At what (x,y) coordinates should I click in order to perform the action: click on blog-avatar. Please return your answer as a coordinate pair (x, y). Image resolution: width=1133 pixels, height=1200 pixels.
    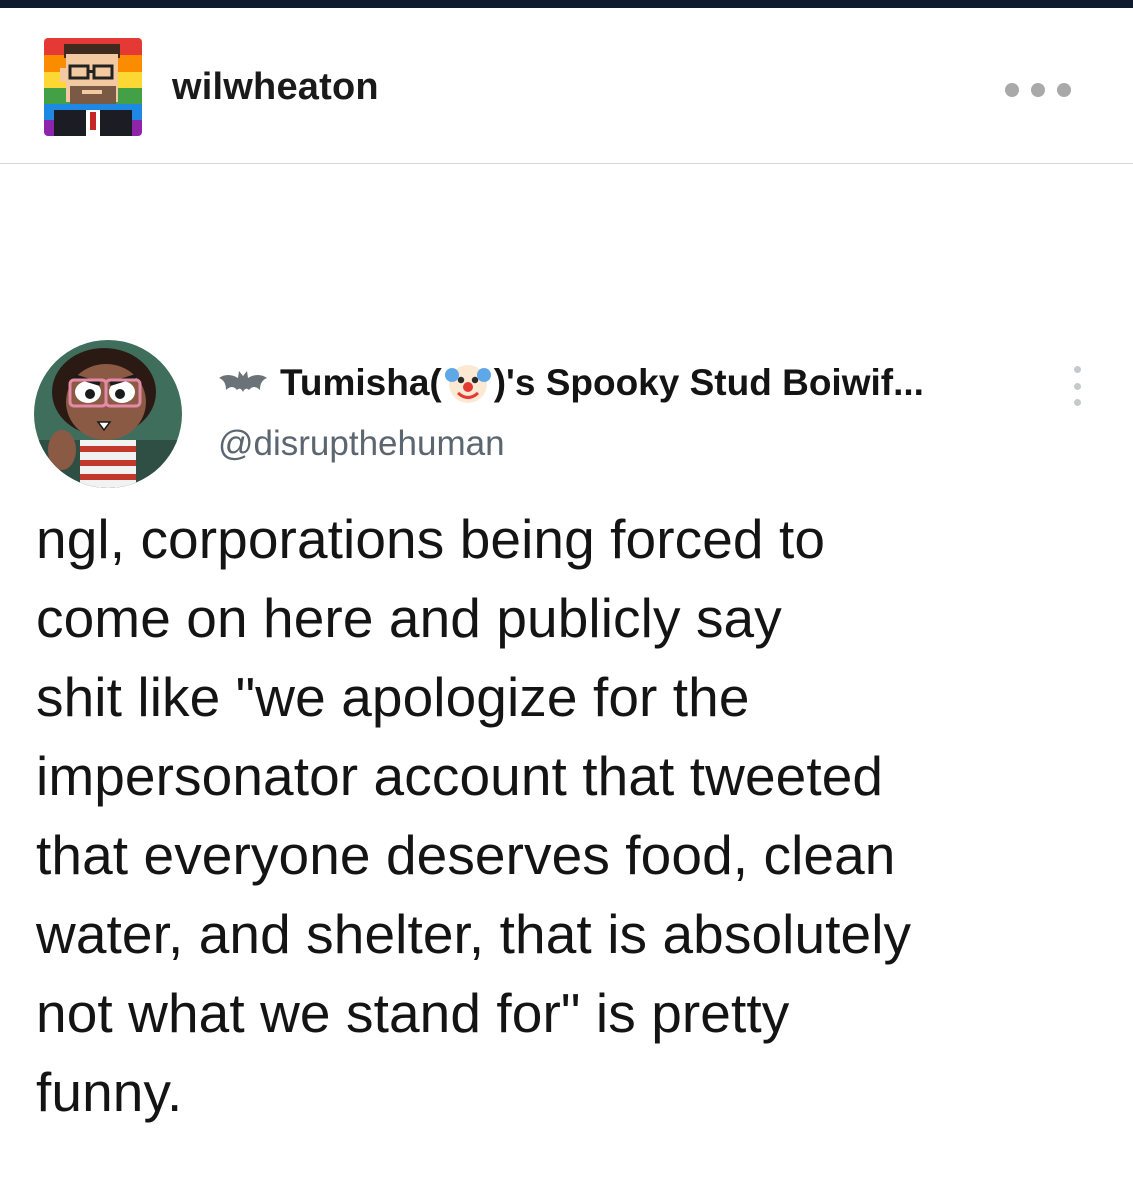
    Looking at the image, I should click on (93, 87).